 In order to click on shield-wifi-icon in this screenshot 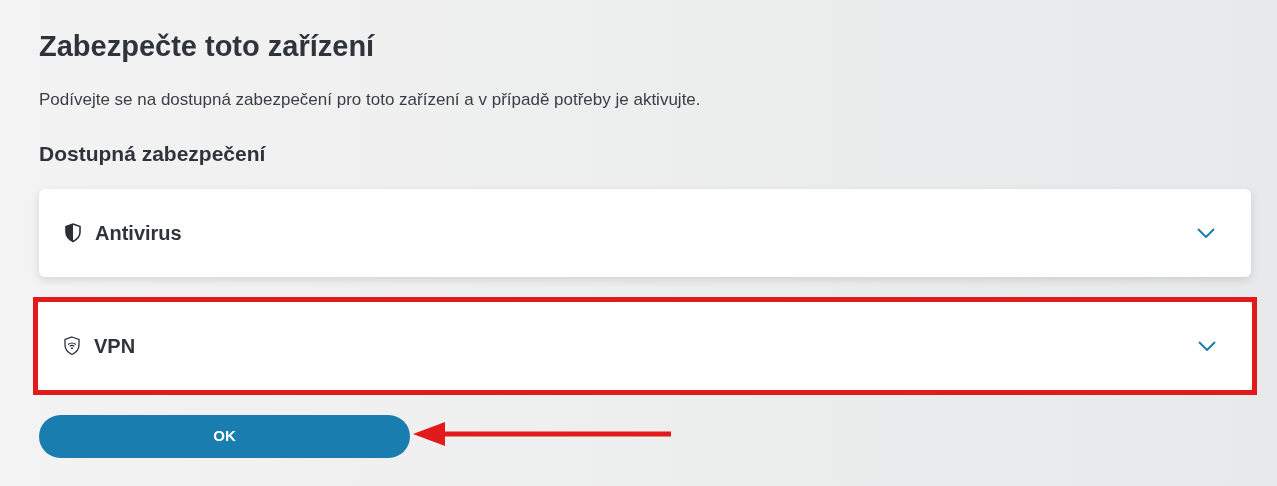, I will do `click(72, 346)`.